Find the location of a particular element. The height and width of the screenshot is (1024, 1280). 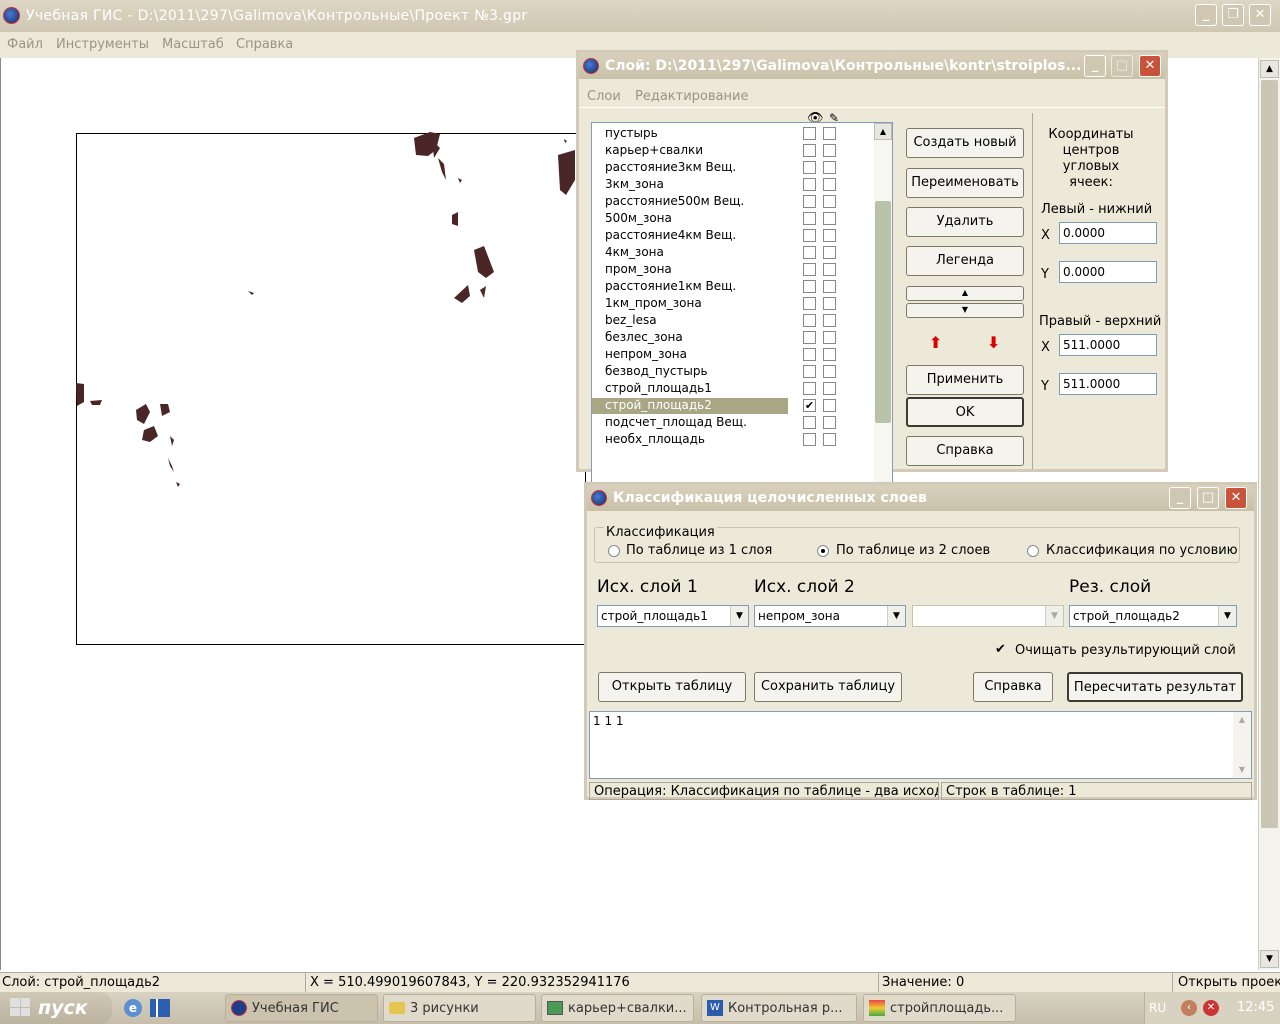

layer-row: bez_lesa is located at coordinates (733, 320).